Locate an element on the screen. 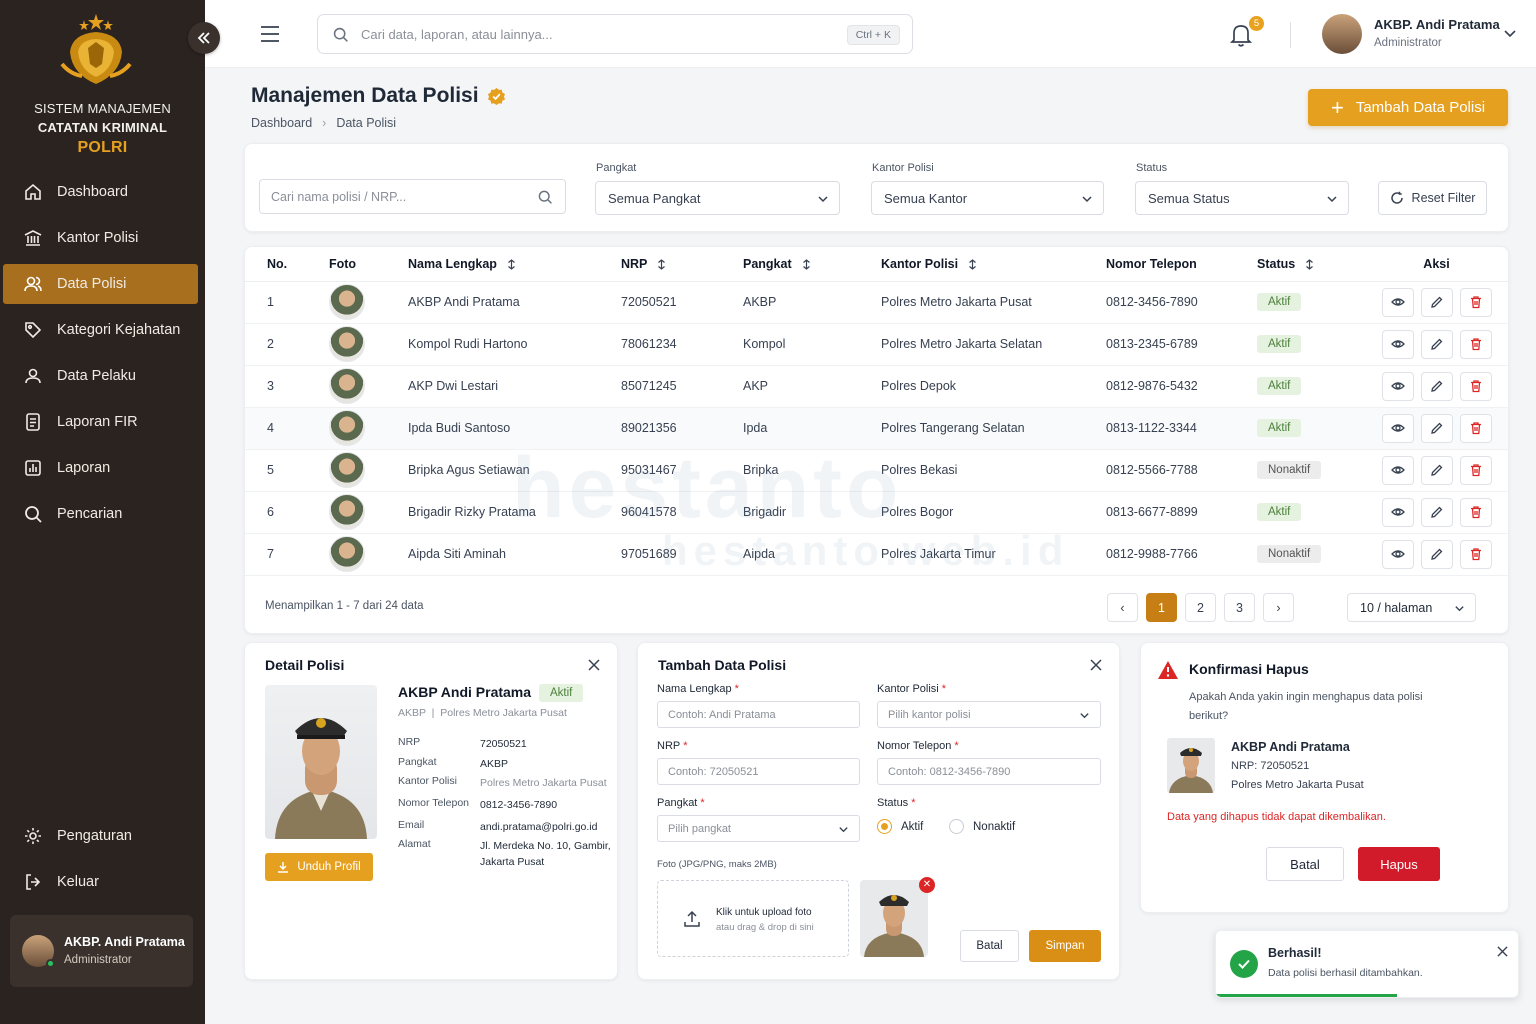  col-header-label: Aksi is located at coordinates (1436, 263).